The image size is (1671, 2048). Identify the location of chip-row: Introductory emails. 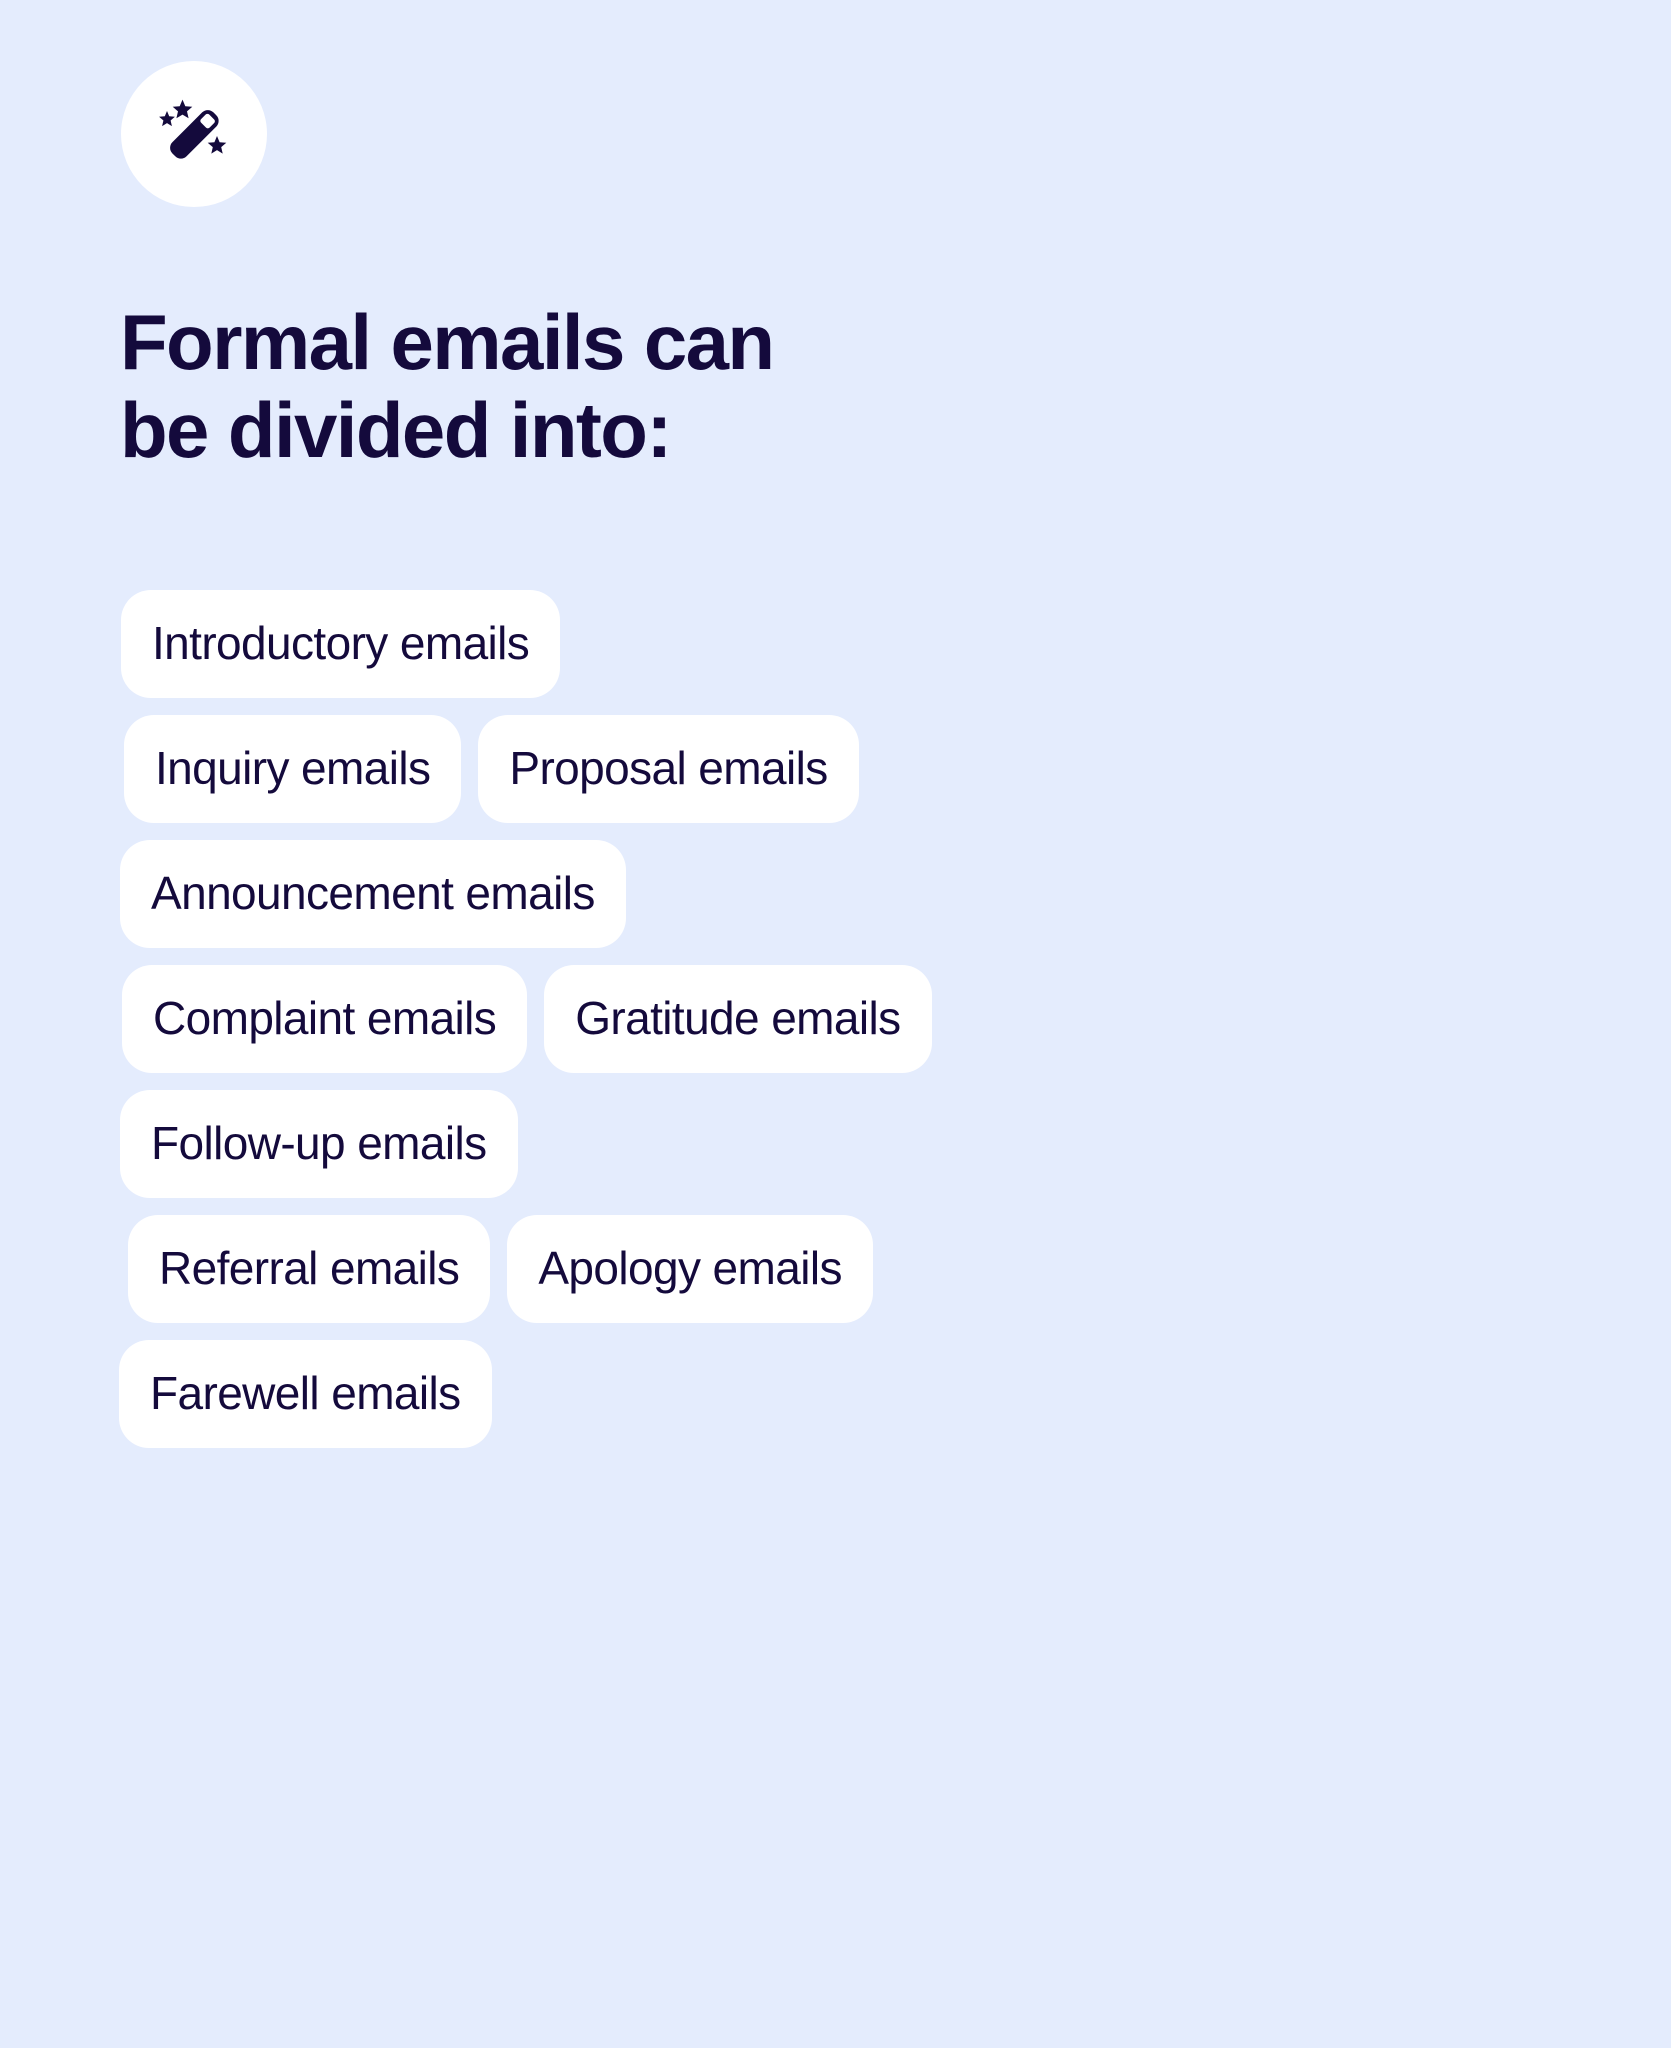
(835, 644).